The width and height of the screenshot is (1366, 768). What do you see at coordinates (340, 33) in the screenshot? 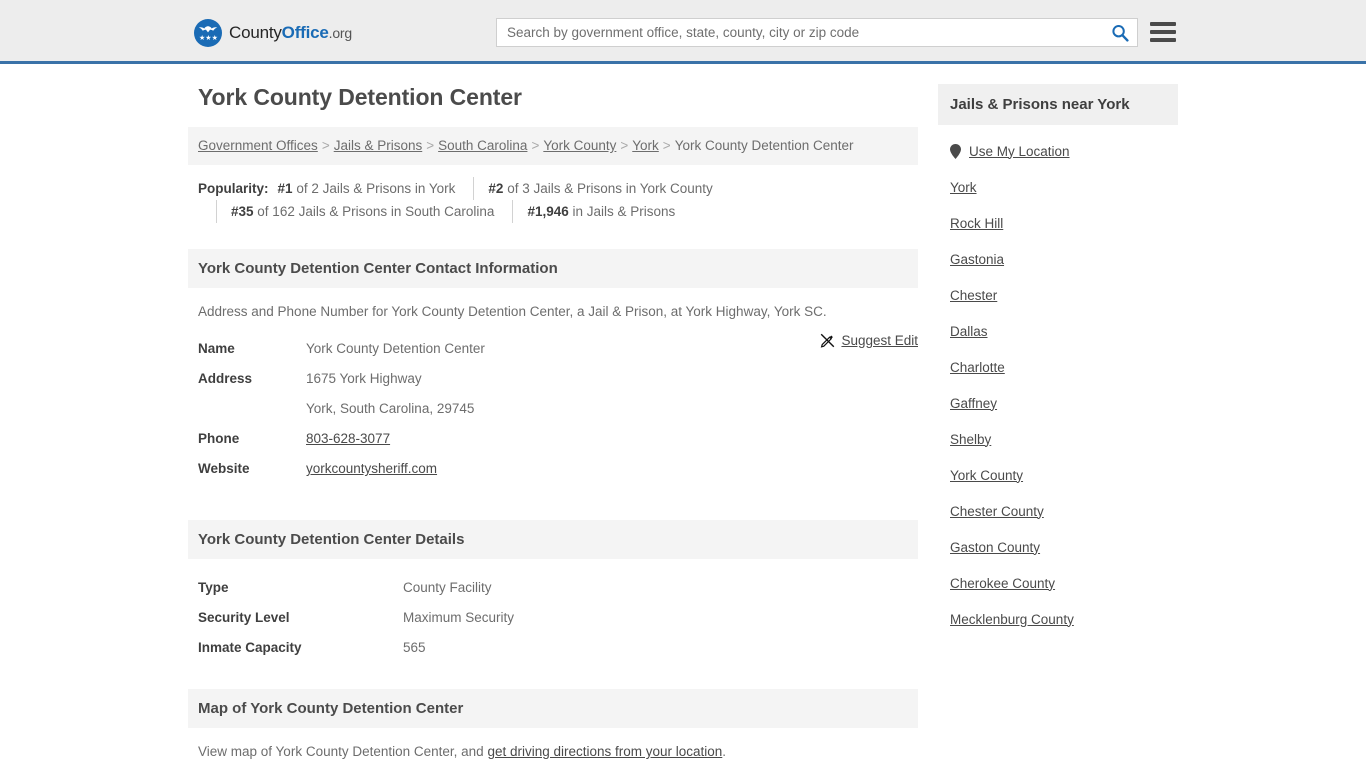
I see `logo-text-tld: .org` at bounding box center [340, 33].